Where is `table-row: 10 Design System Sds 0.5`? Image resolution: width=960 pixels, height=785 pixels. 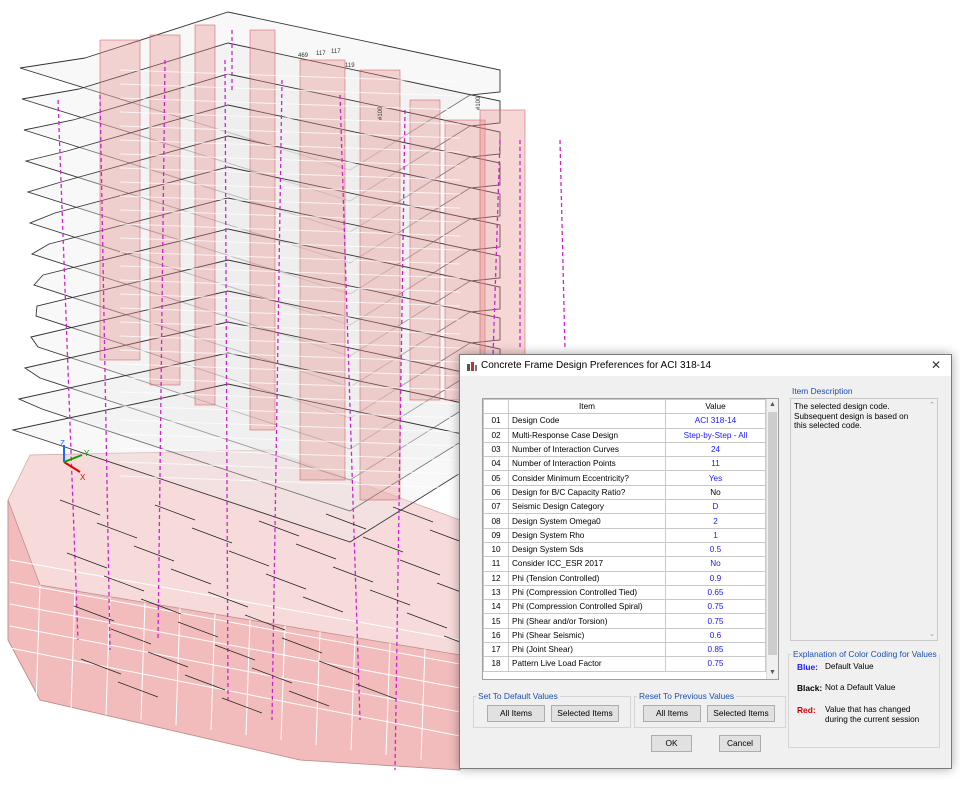
table-row: 10 Design System Sds 0.5 is located at coordinates (624, 549).